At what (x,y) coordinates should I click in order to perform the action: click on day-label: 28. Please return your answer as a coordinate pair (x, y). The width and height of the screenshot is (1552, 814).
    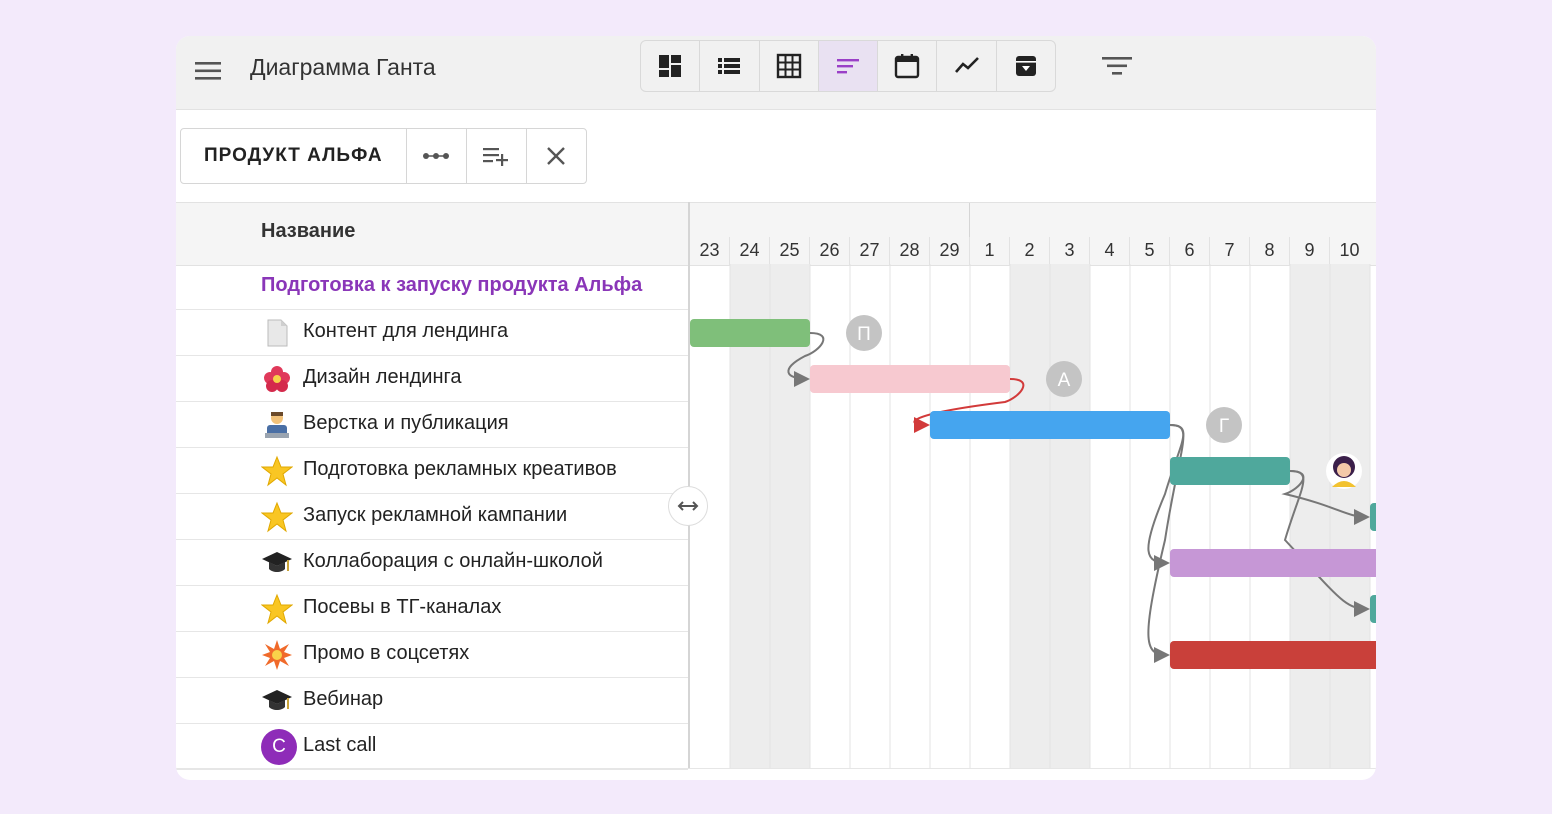
    Looking at the image, I should click on (909, 251).